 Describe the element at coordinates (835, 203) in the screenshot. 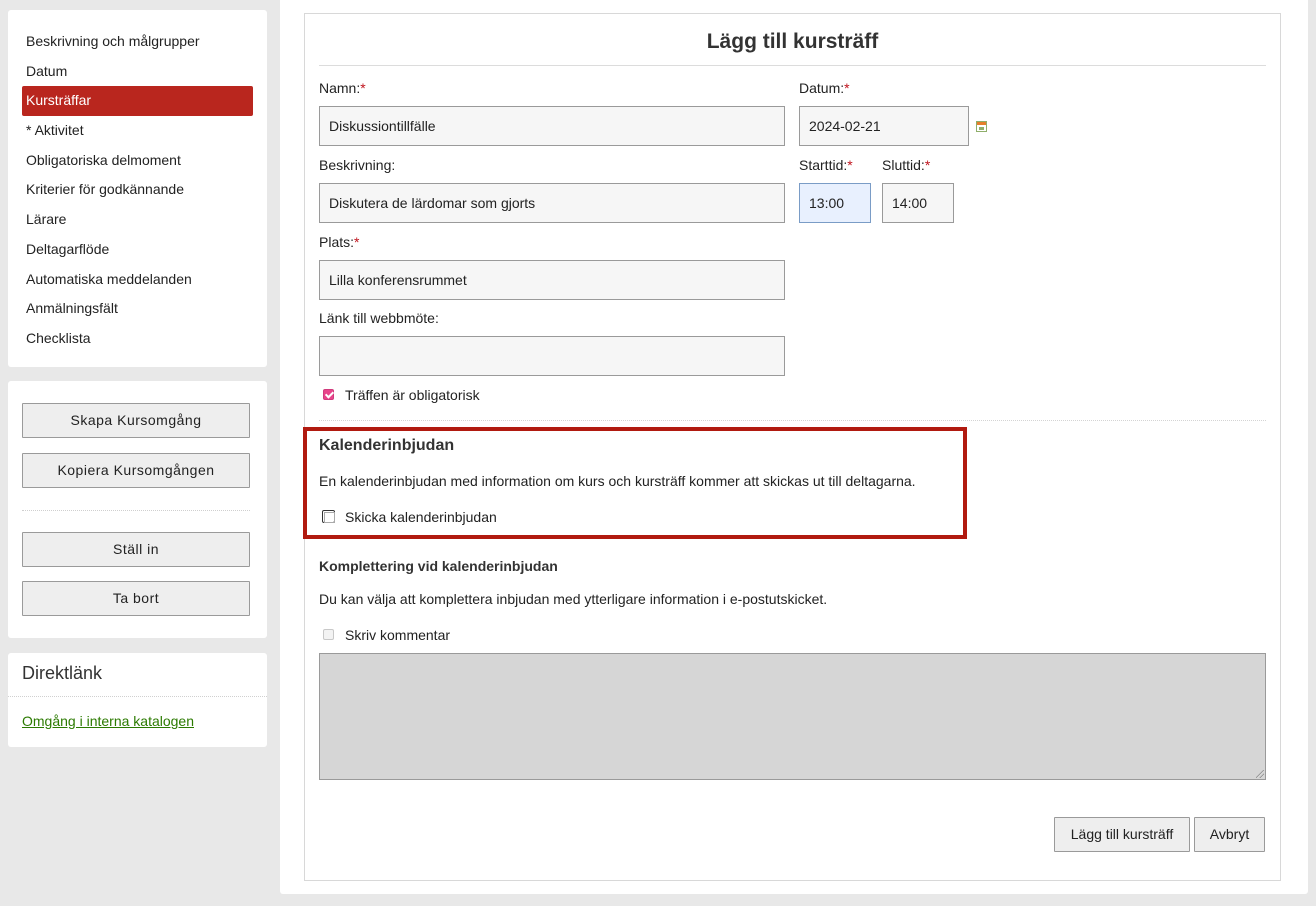

I see `start-time-field: 13:00` at that location.